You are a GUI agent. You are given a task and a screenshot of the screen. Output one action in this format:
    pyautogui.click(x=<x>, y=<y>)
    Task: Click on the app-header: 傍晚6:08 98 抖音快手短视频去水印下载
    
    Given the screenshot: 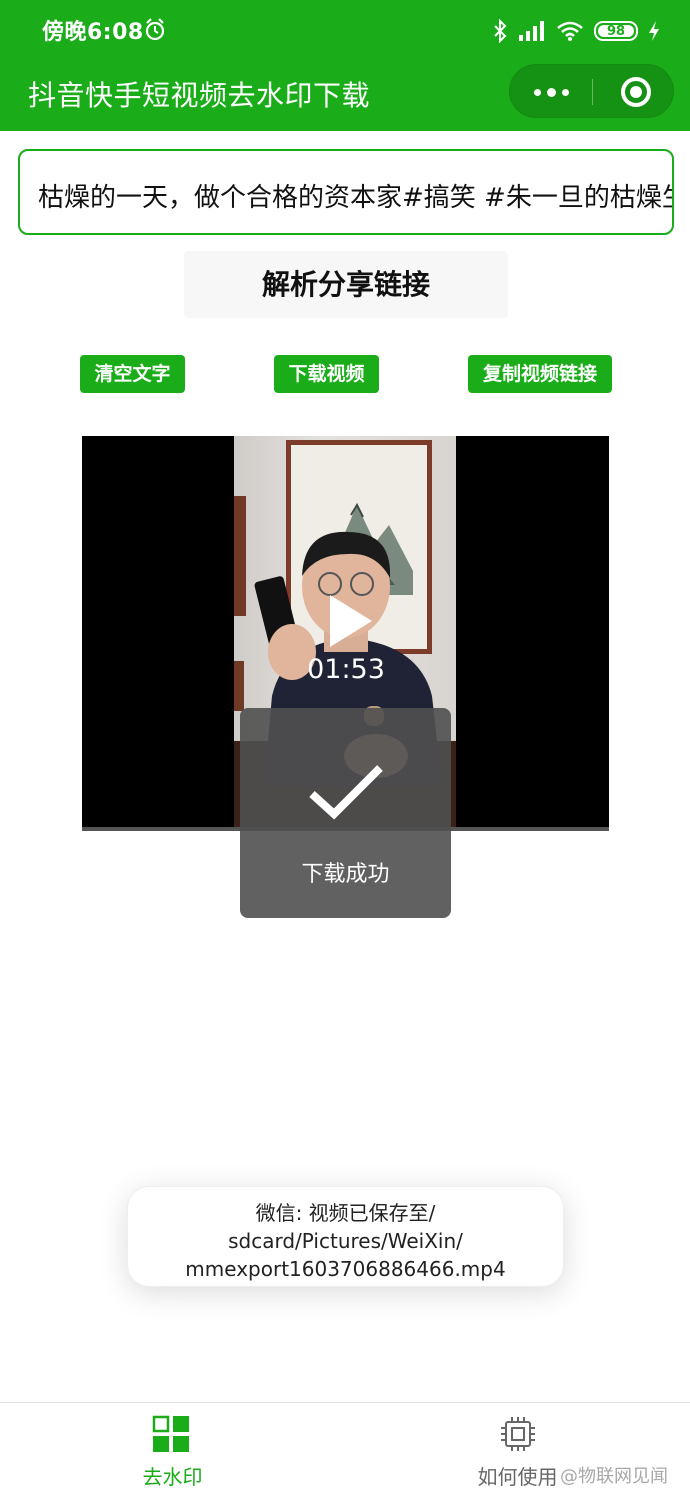 What is the action you would take?
    pyautogui.click(x=345, y=65)
    